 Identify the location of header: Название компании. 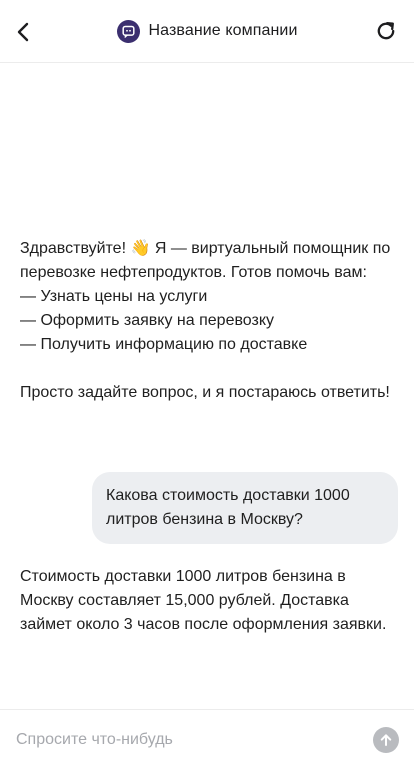
(207, 31).